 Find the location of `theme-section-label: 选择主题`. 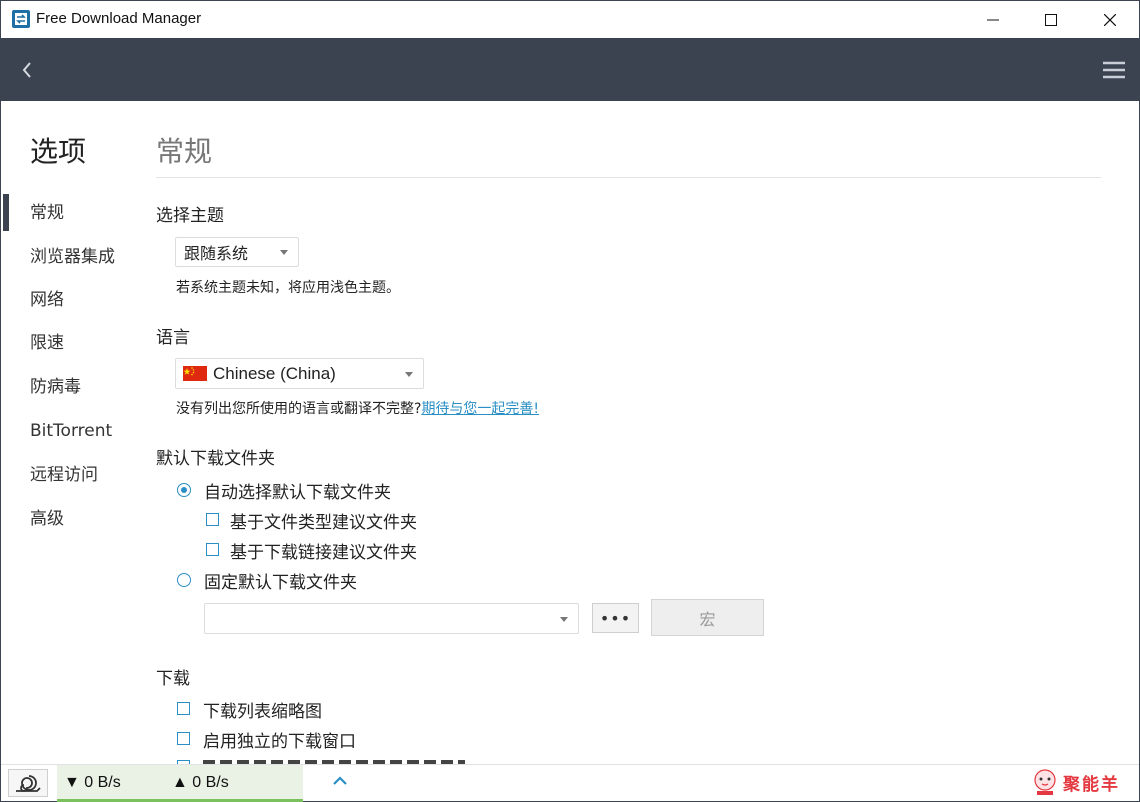

theme-section-label: 选择主题 is located at coordinates (190, 216).